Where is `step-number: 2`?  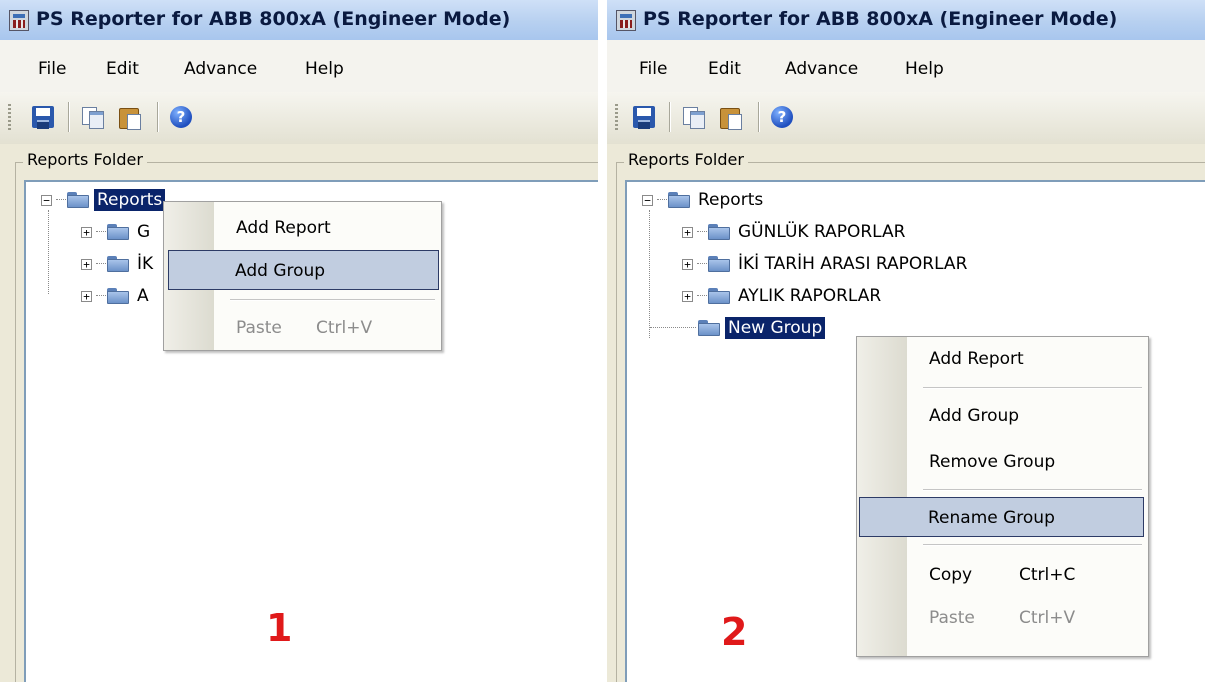
step-number: 2 is located at coordinates (734, 632).